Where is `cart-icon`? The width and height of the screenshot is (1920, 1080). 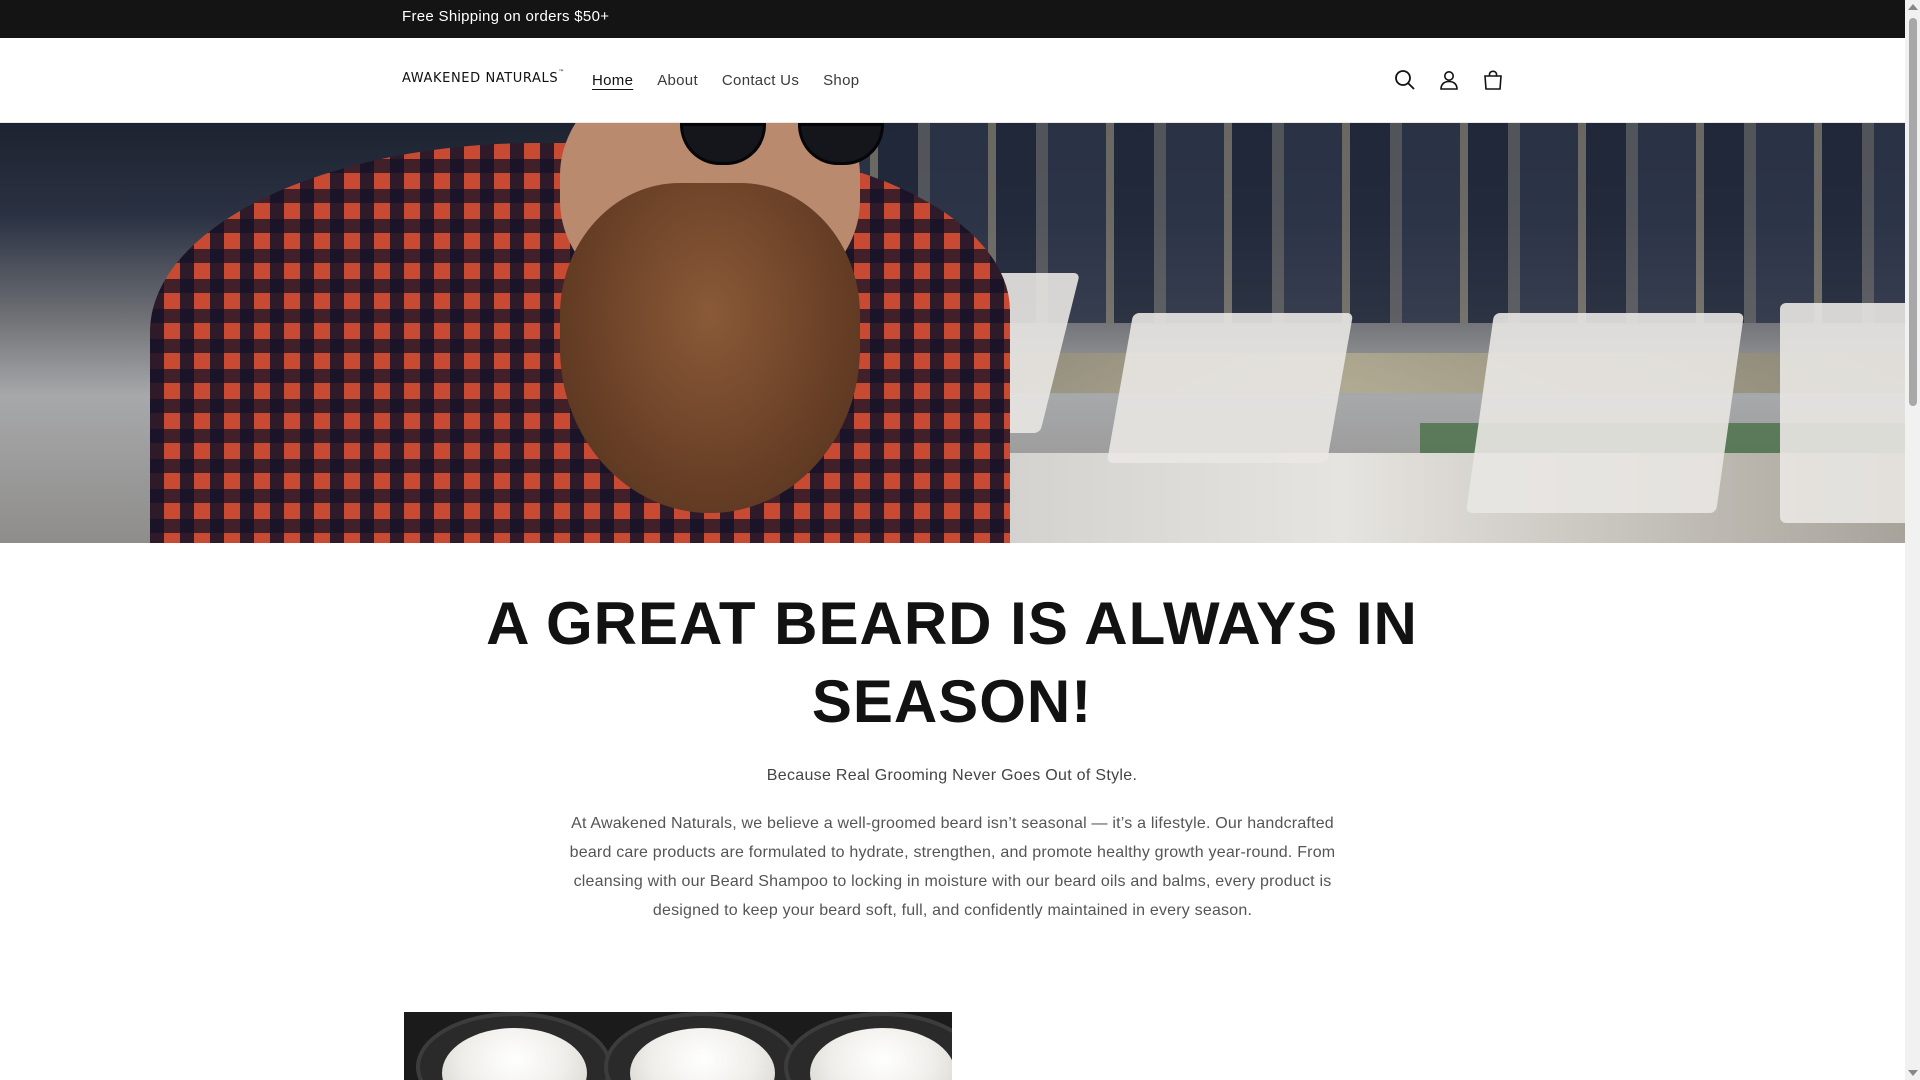
cart-icon is located at coordinates (1493, 80).